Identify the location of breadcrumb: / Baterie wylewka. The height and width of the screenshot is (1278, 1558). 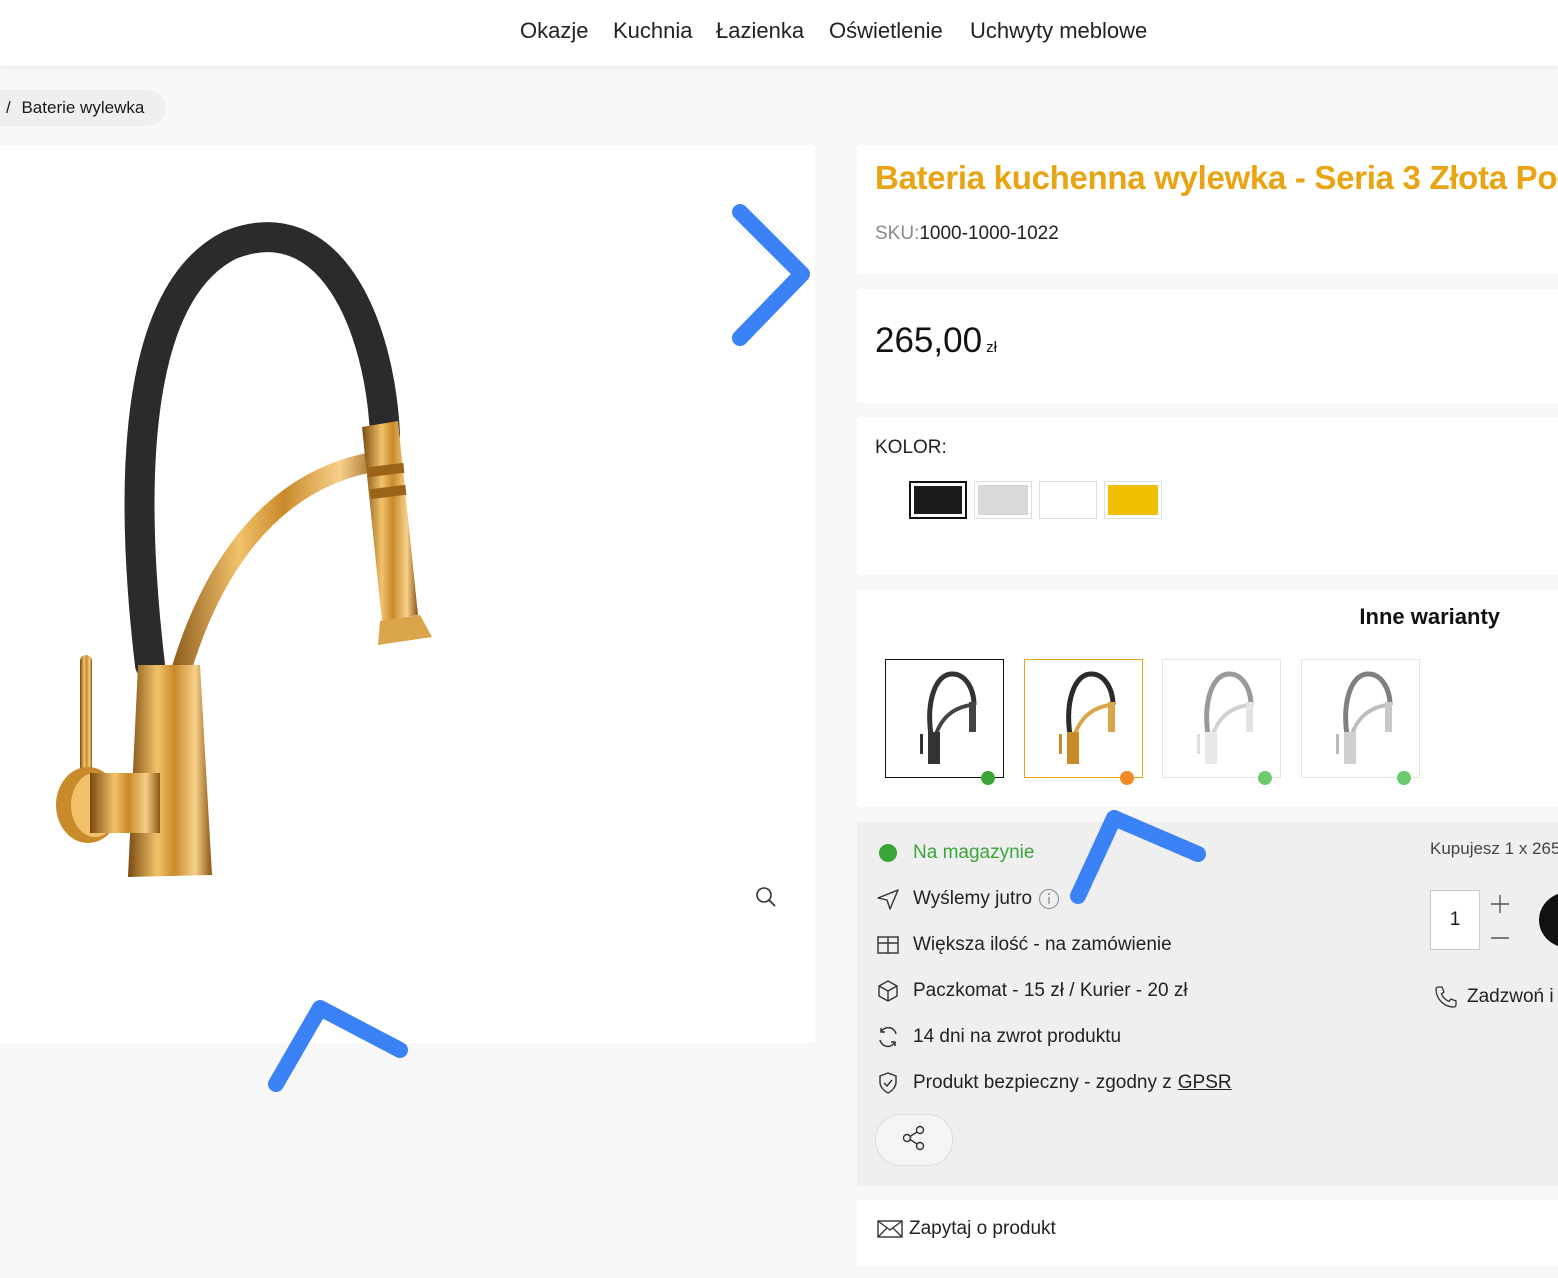
(83, 108).